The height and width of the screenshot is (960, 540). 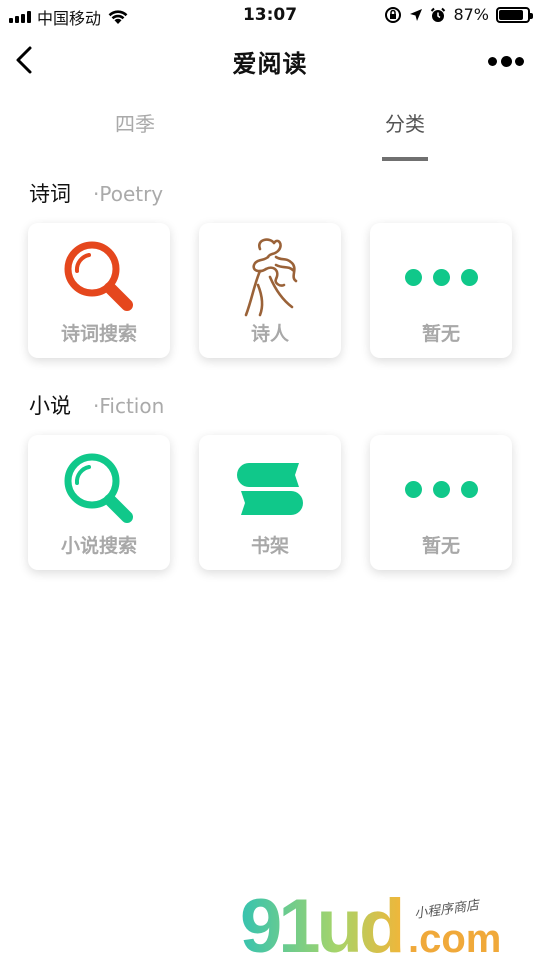 I want to click on card-label: 诗词搜索, so click(x=98, y=334).